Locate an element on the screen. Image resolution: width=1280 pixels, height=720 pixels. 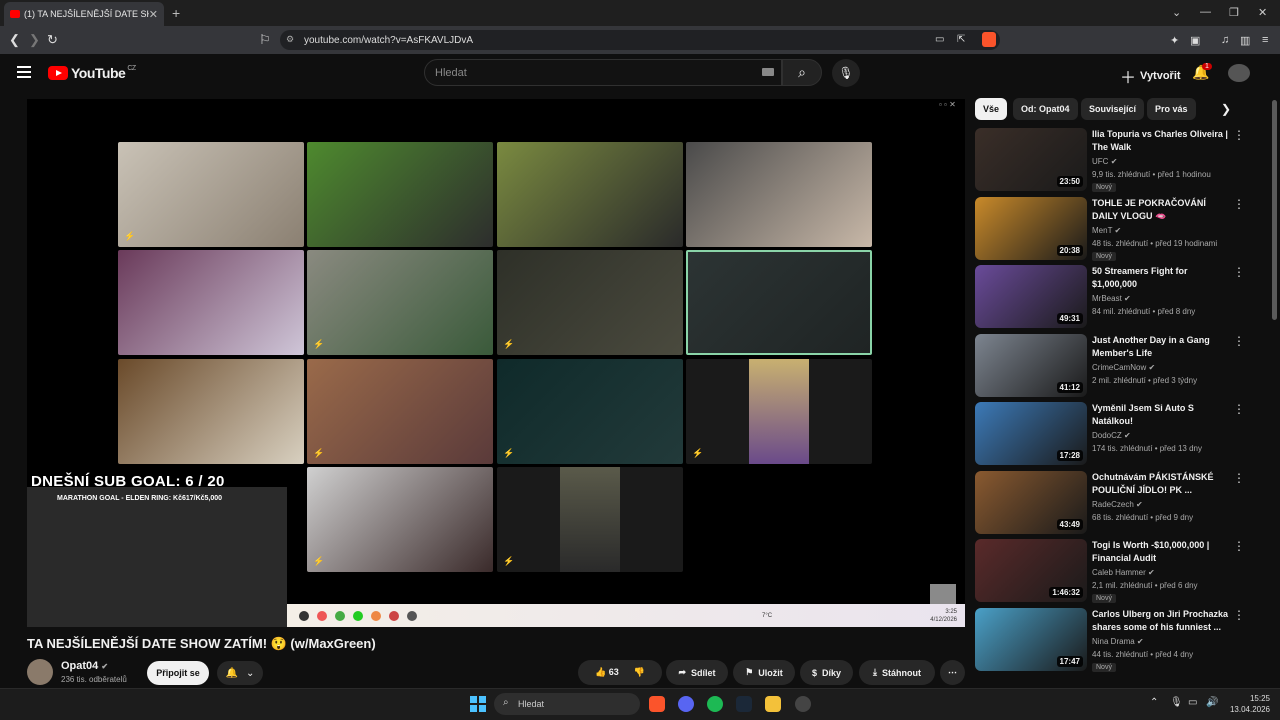
minimize-icon: — is located at coordinates (1205, 12).